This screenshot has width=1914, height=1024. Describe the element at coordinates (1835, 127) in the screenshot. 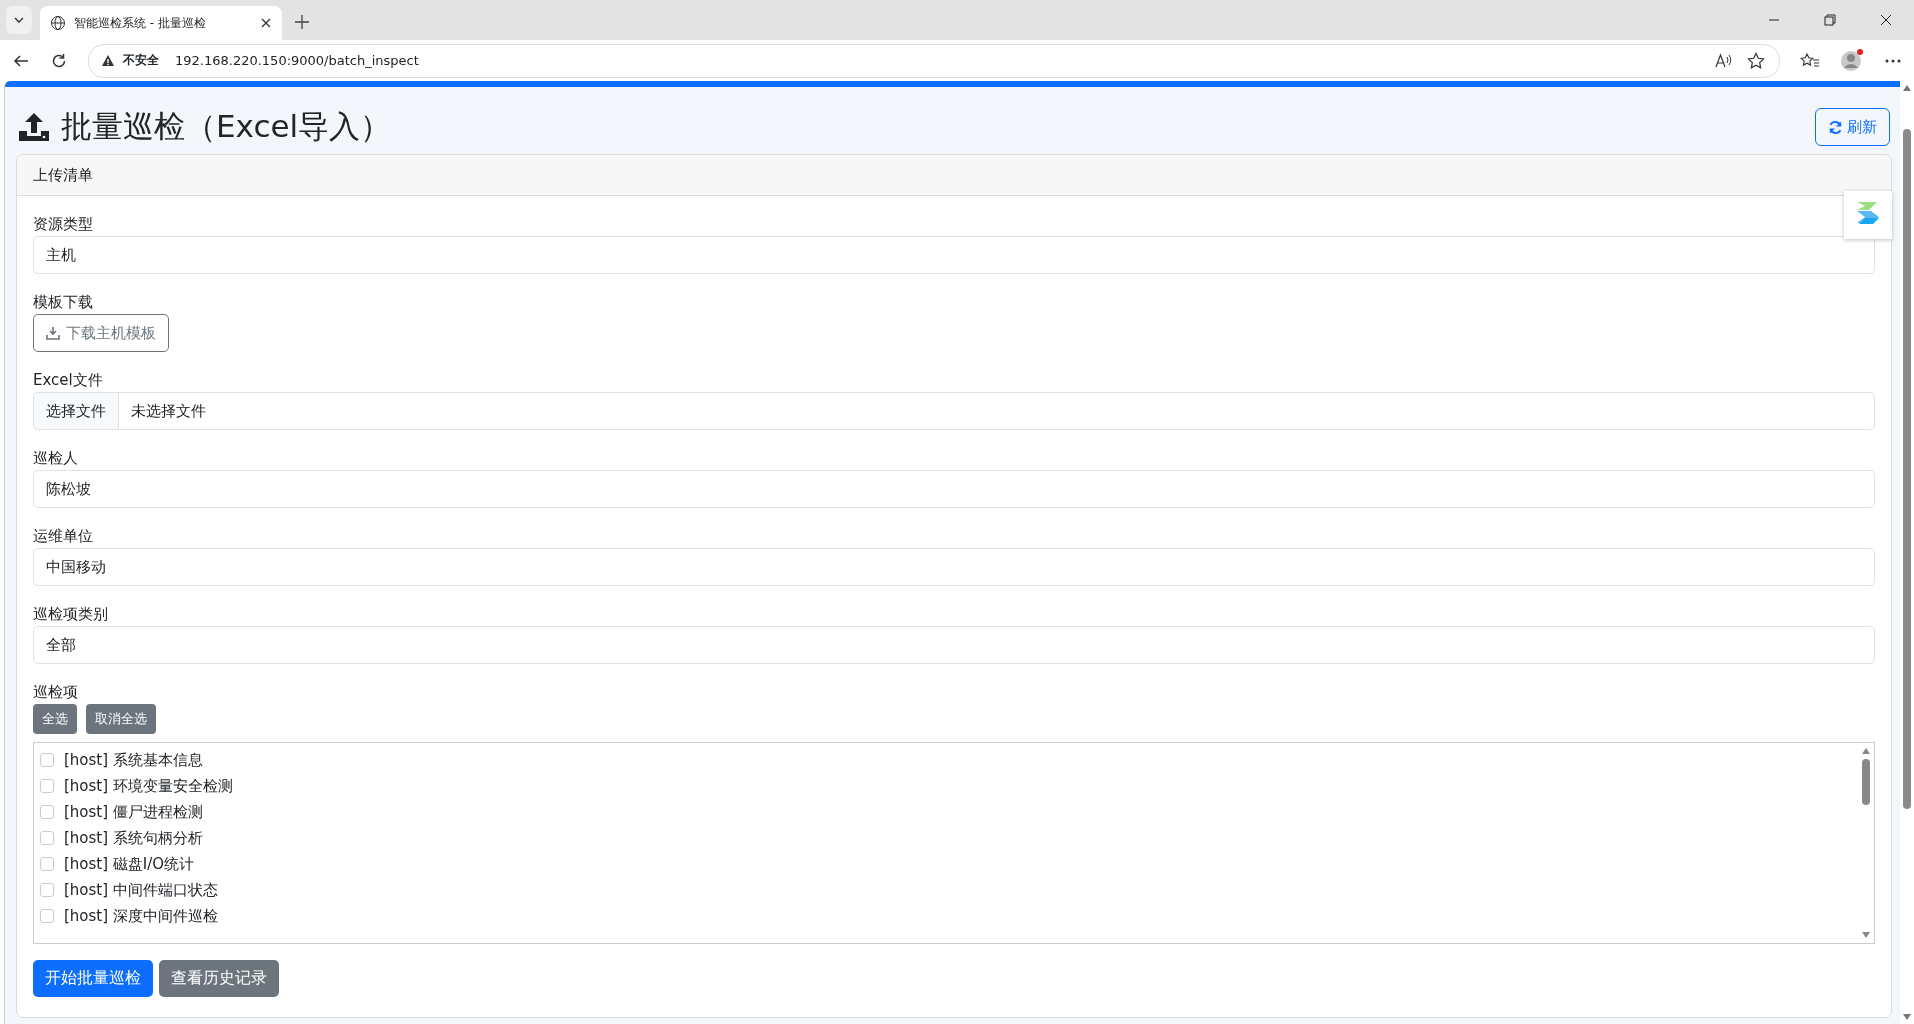

I see `refresh-icon` at that location.